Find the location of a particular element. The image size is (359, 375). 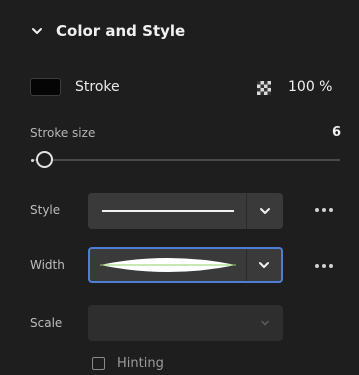

style-label: Style is located at coordinates (45, 210).